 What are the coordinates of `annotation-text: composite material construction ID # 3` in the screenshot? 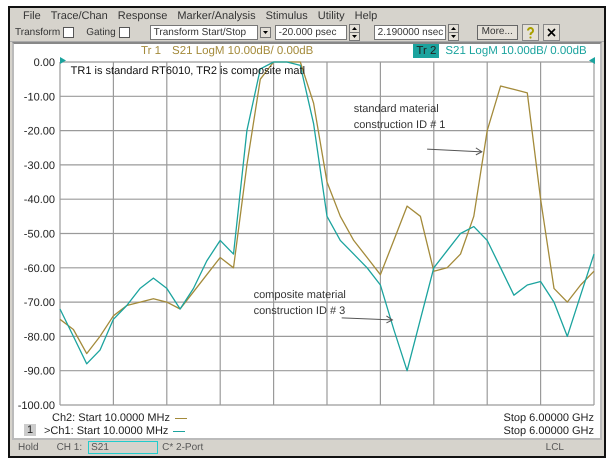 It's located at (300, 303).